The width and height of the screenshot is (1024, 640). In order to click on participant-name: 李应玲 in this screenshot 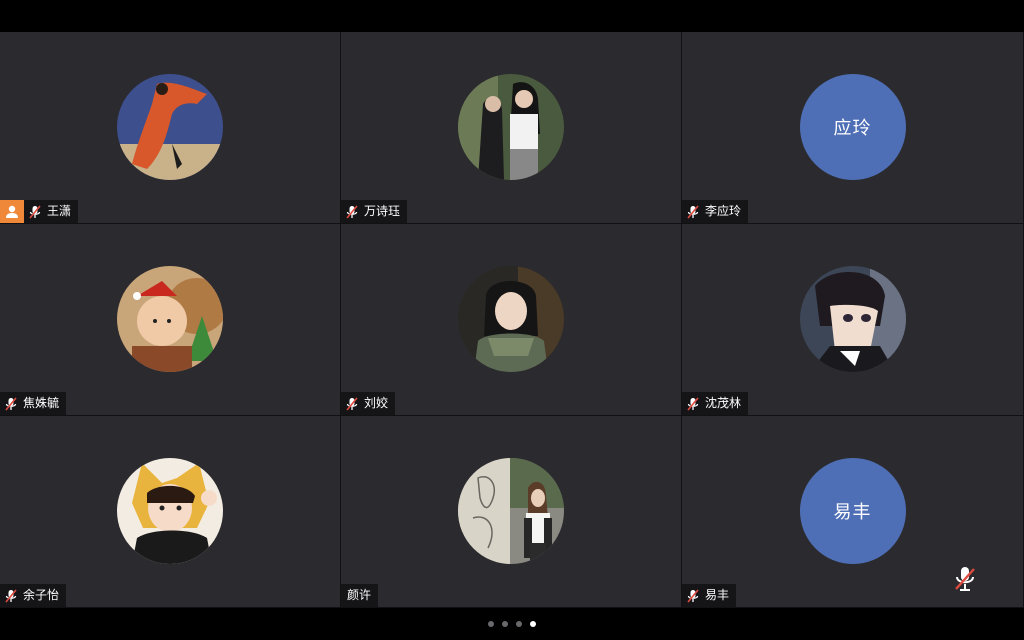, I will do `click(723, 211)`.